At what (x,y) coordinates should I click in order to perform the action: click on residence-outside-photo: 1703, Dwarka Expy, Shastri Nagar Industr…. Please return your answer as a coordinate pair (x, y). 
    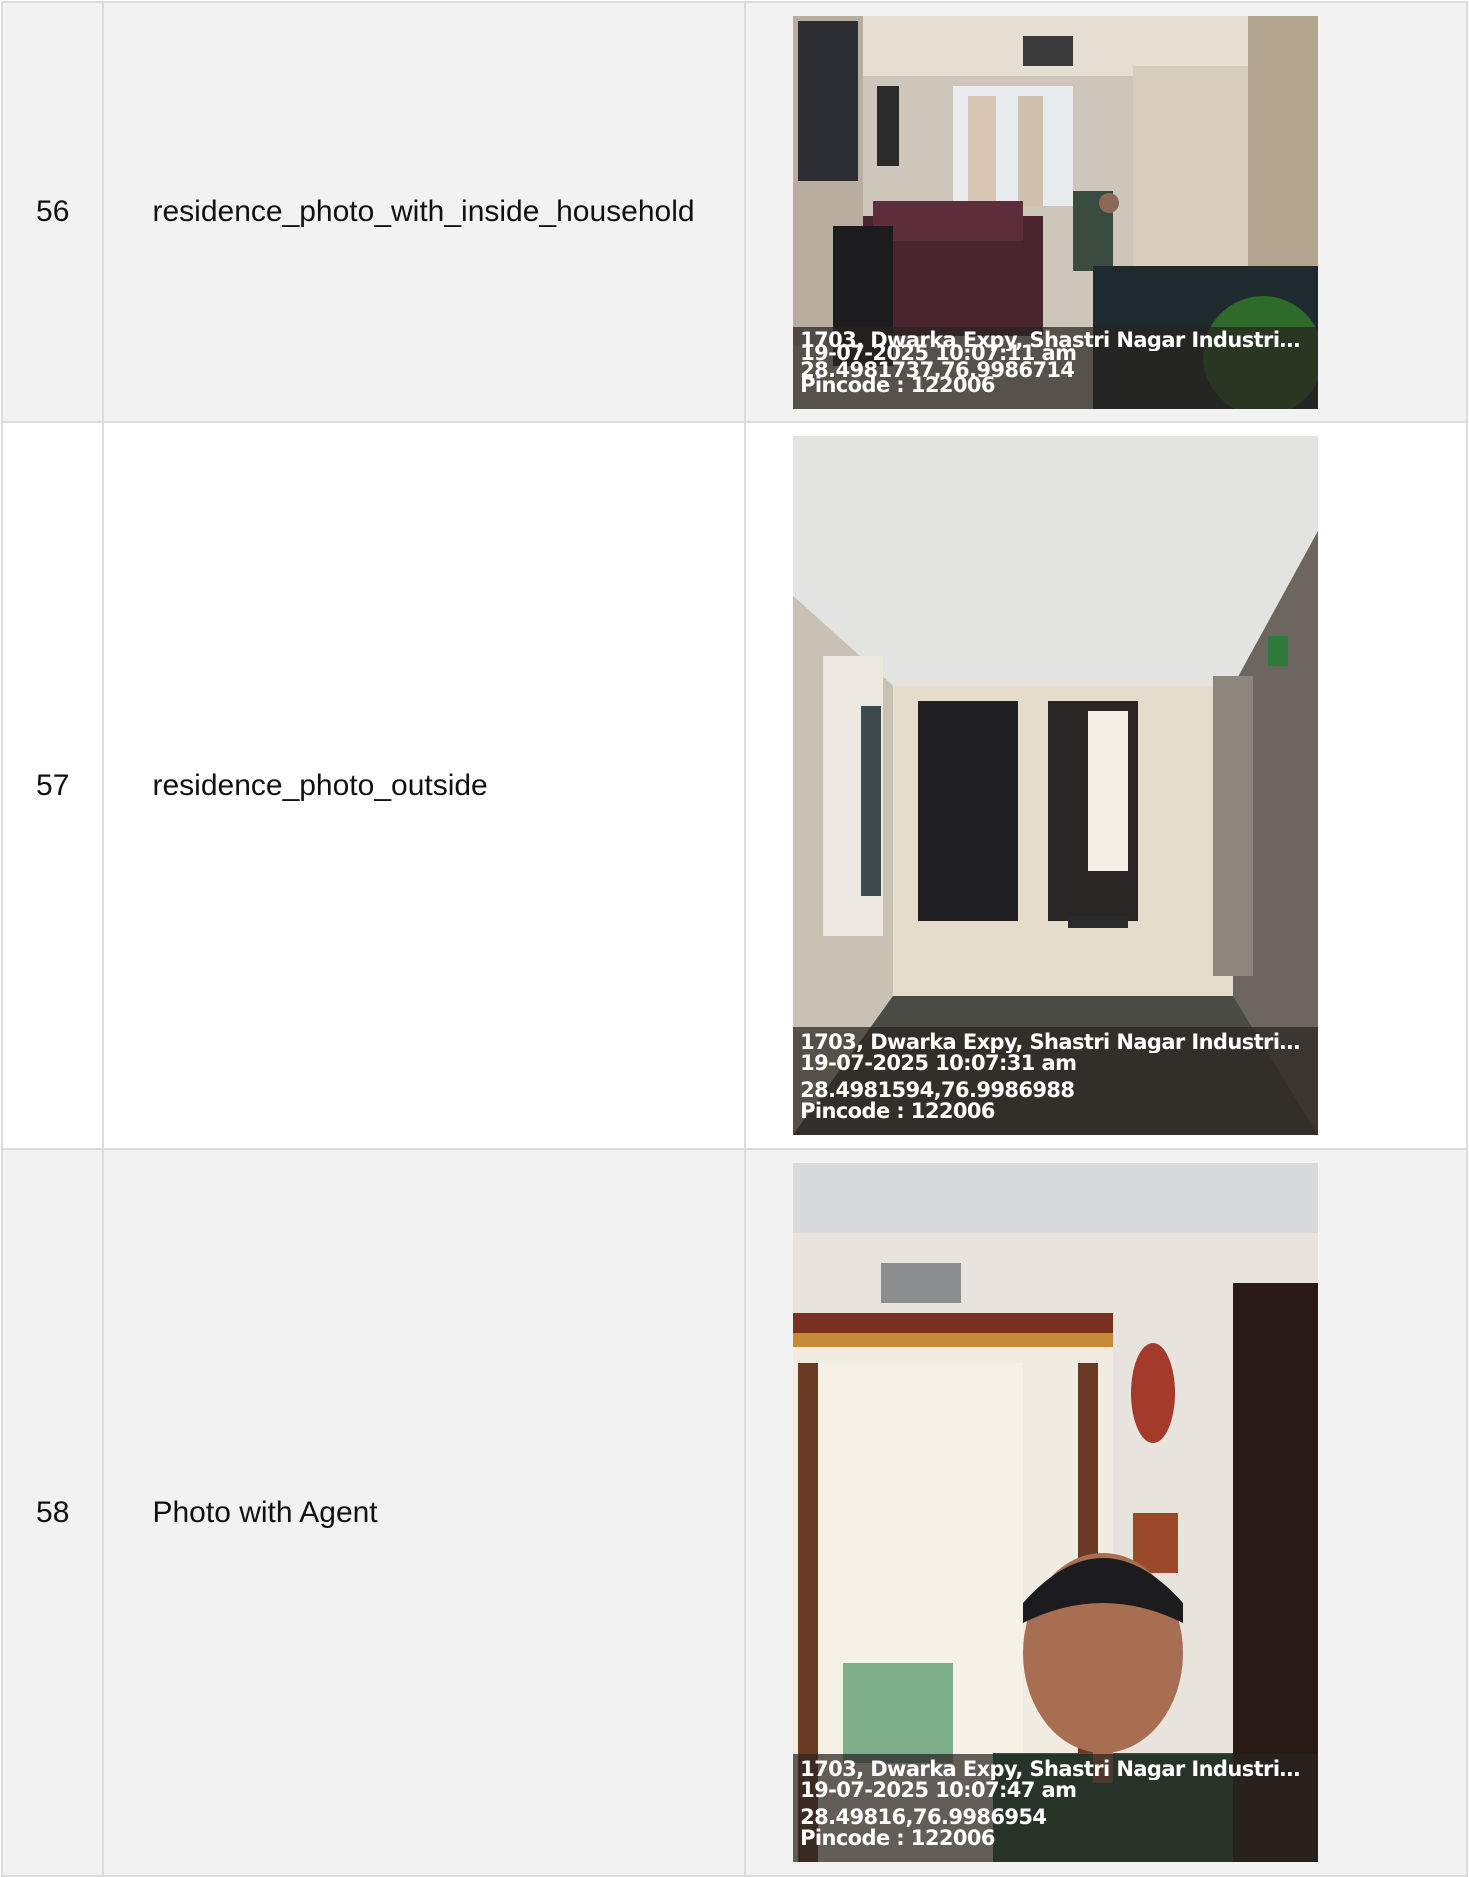
    Looking at the image, I should click on (1056, 785).